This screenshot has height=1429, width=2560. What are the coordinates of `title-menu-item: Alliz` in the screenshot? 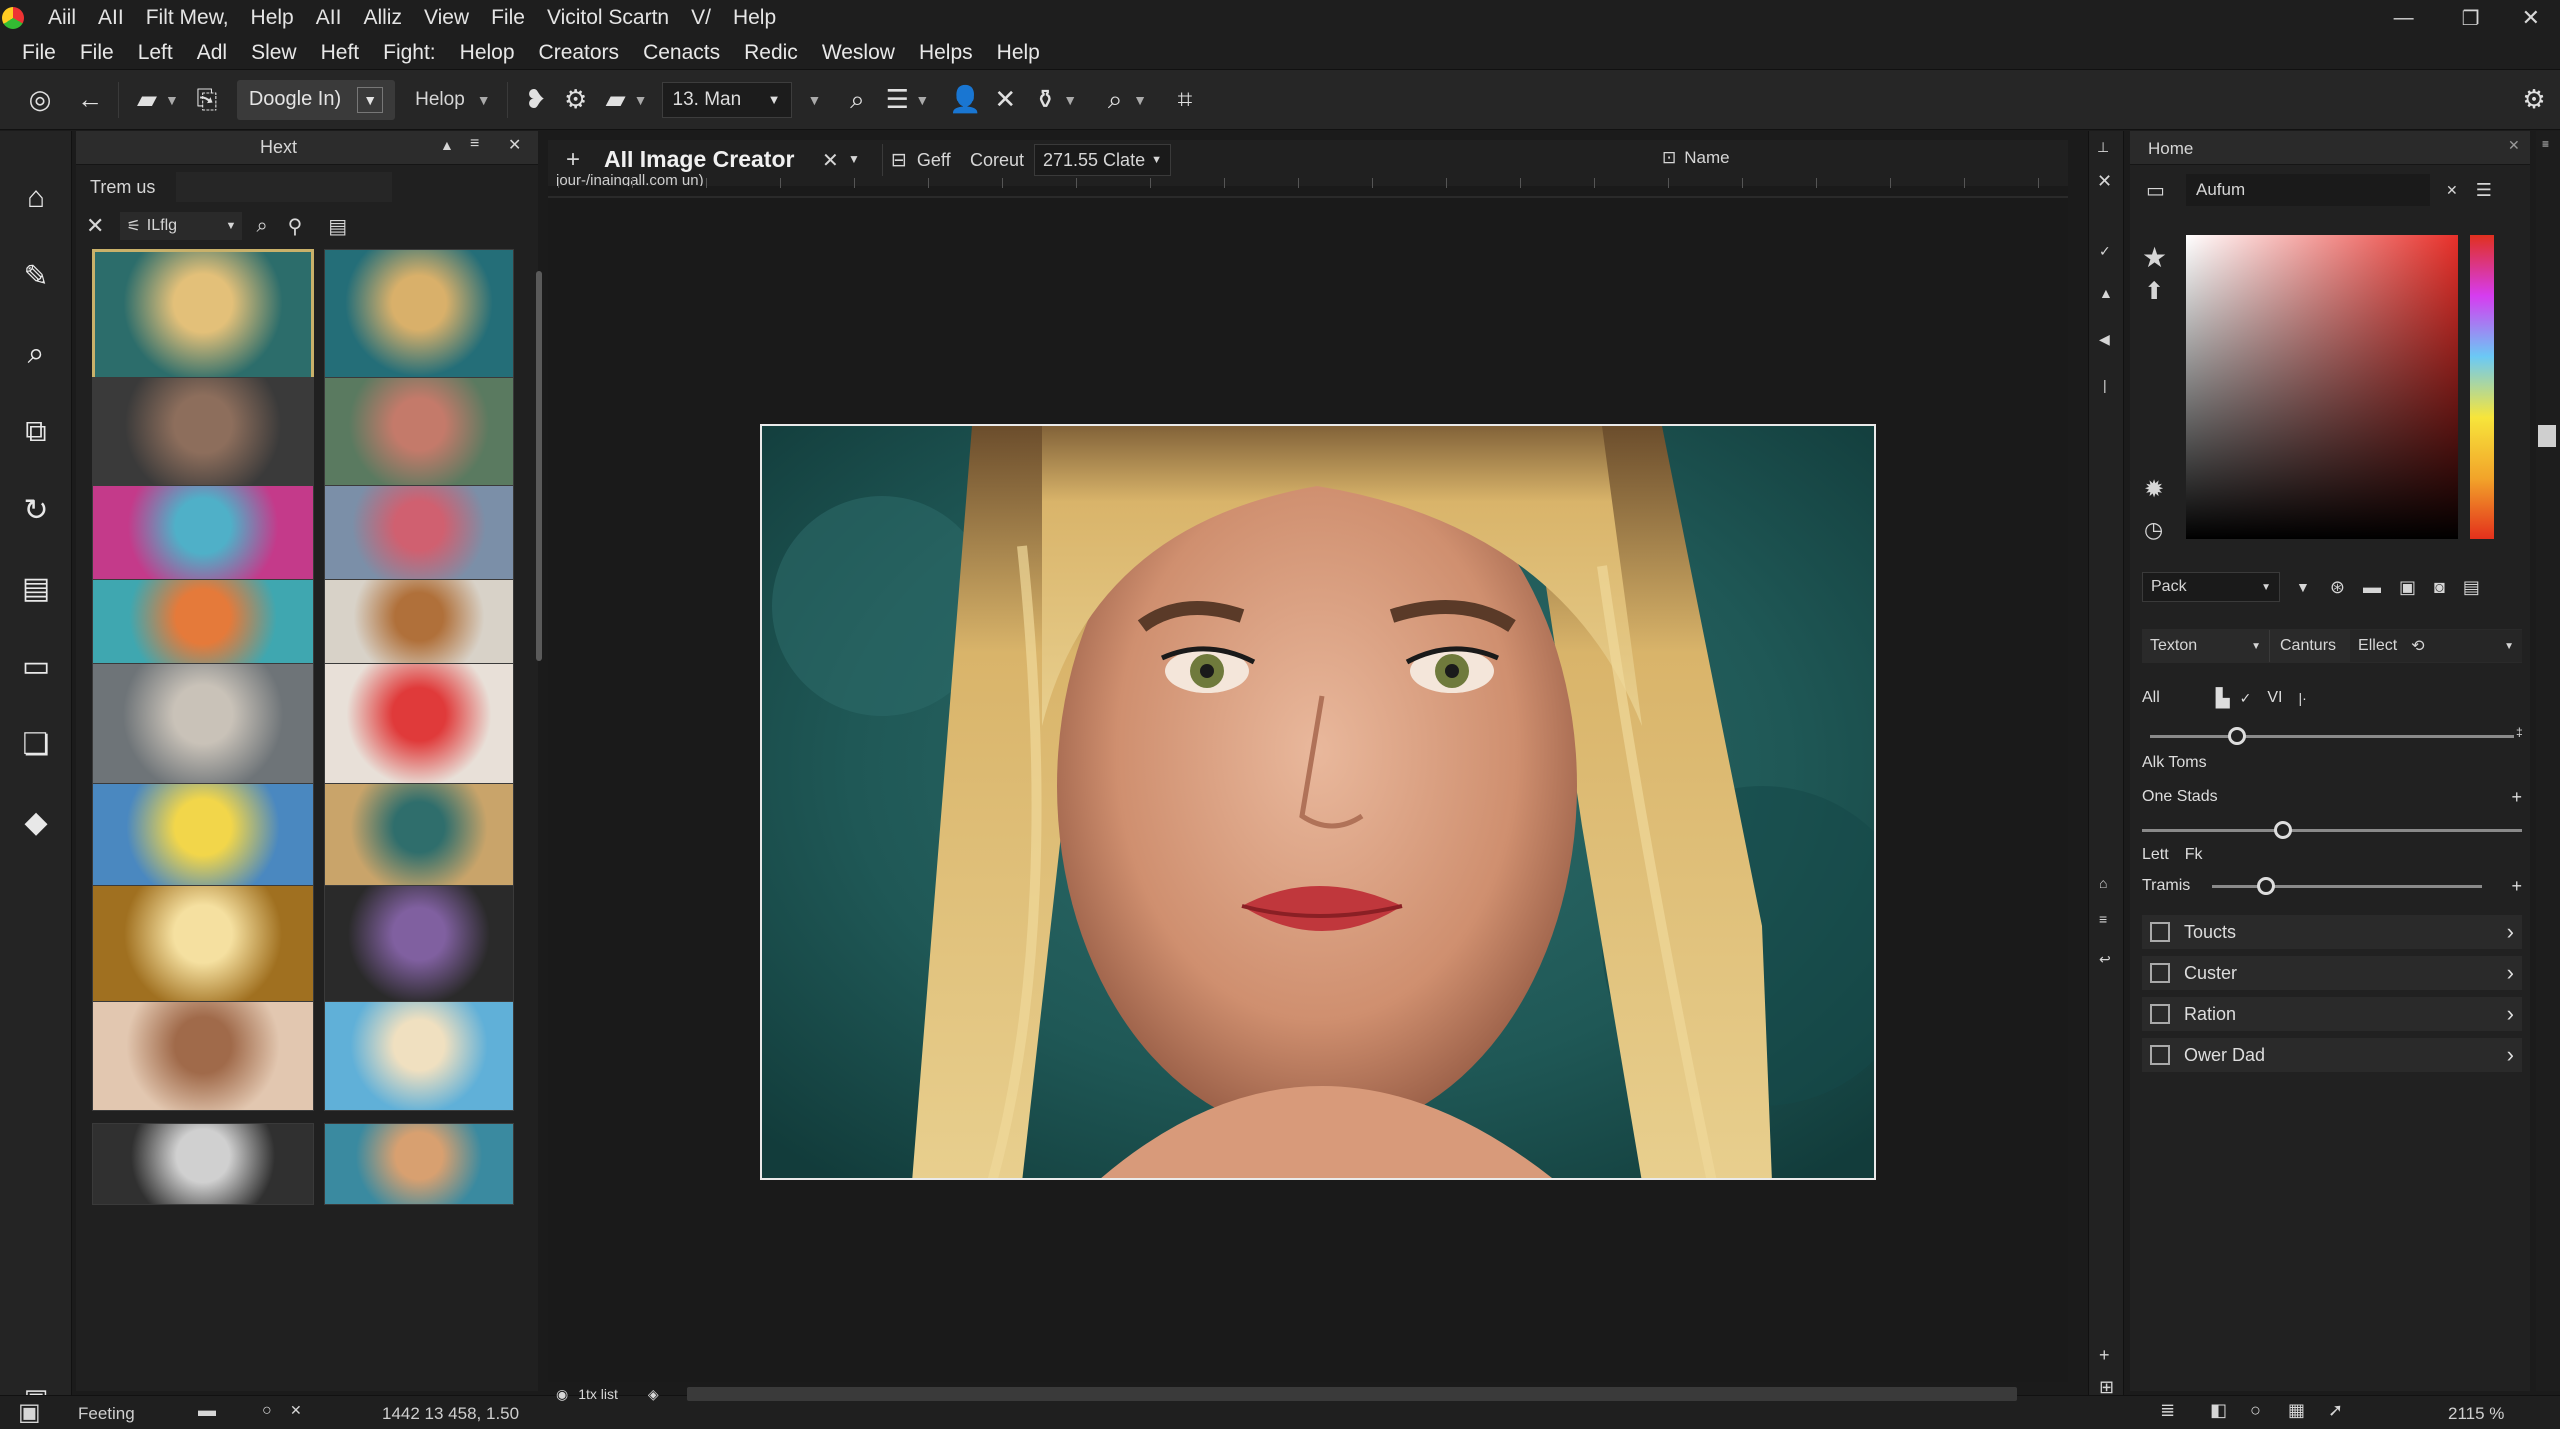 It's located at (382, 18).